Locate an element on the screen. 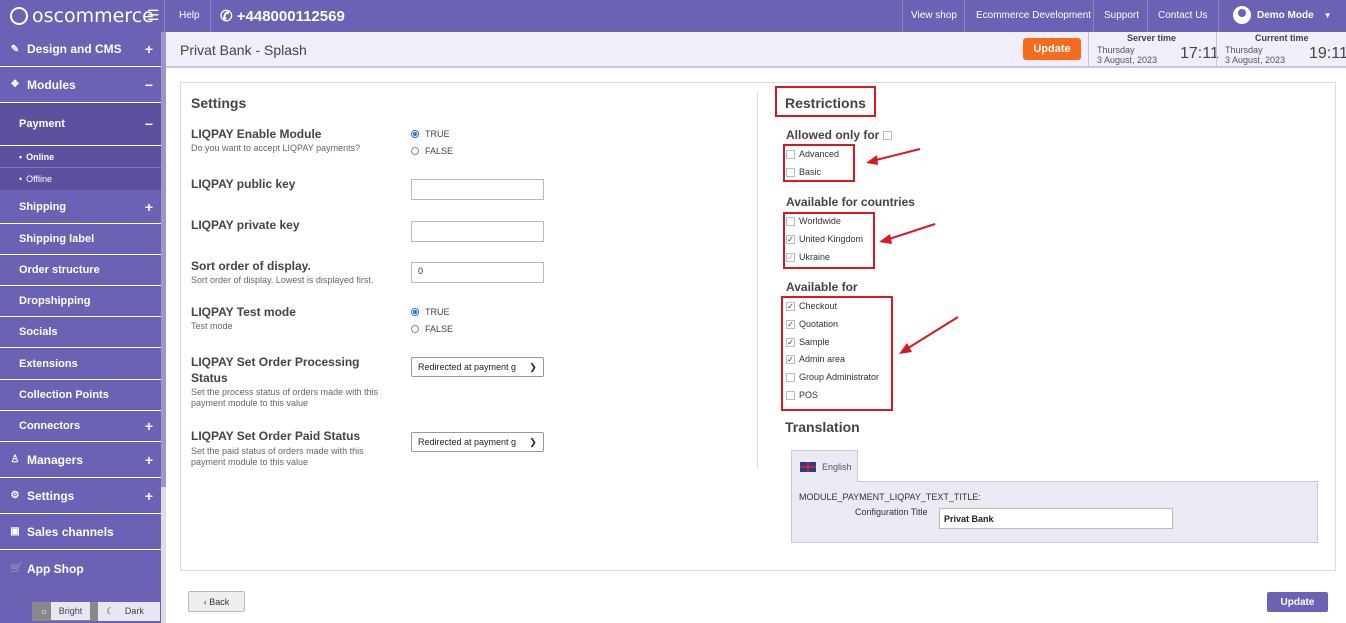  checkbox-label: POS is located at coordinates (809, 395).